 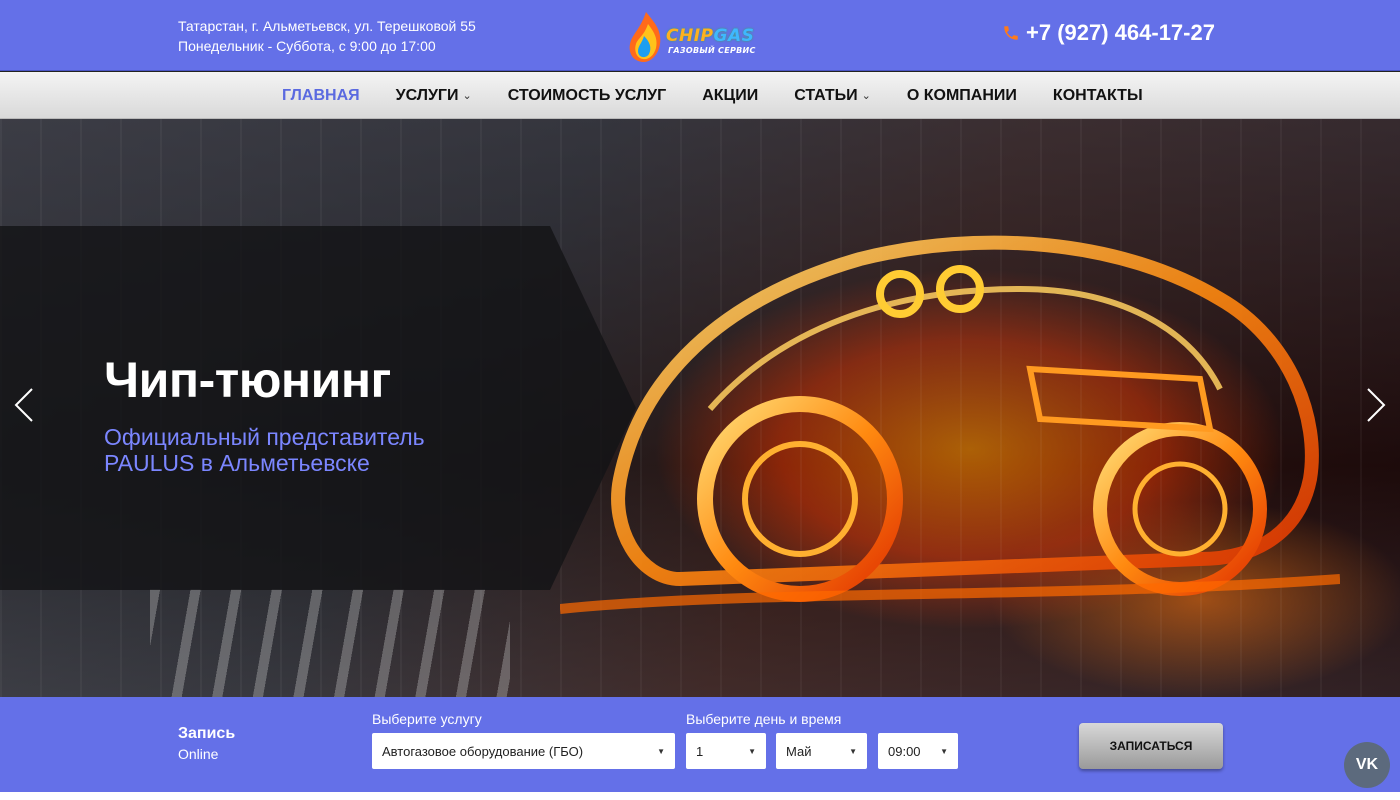 I want to click on nav-item-home: Главная, so click(x=321, y=96).